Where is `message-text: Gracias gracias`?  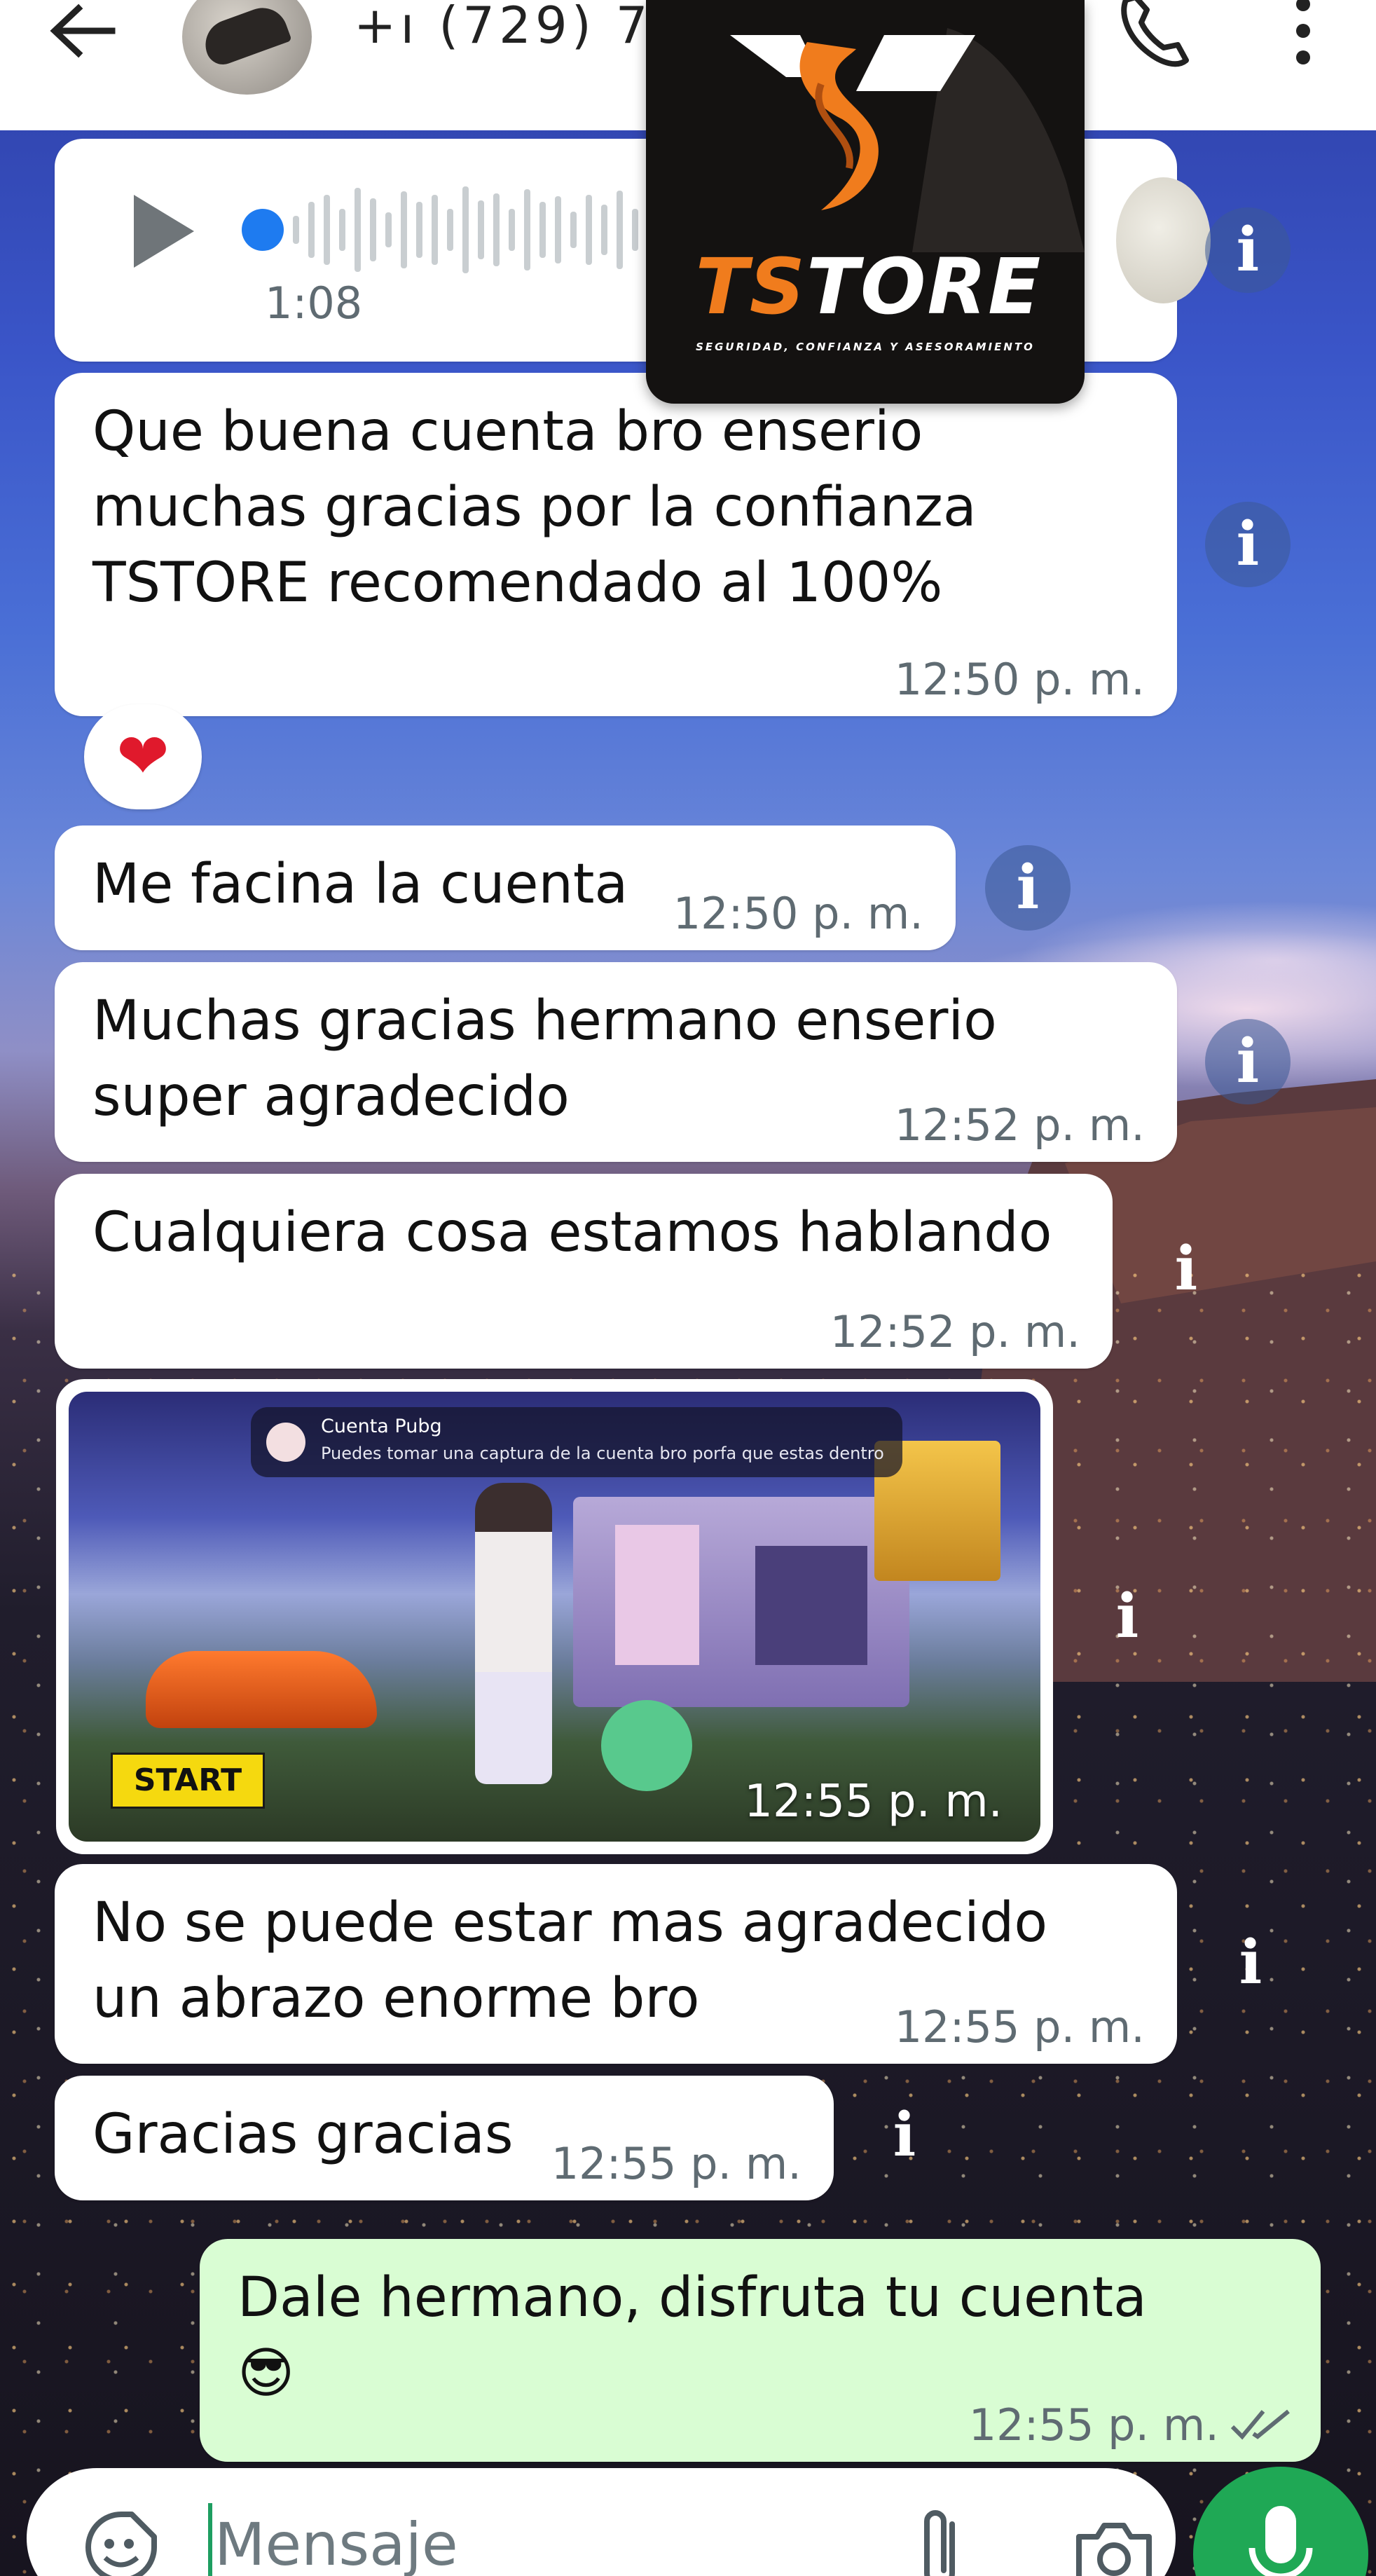 message-text: Gracias gracias is located at coordinates (303, 2134).